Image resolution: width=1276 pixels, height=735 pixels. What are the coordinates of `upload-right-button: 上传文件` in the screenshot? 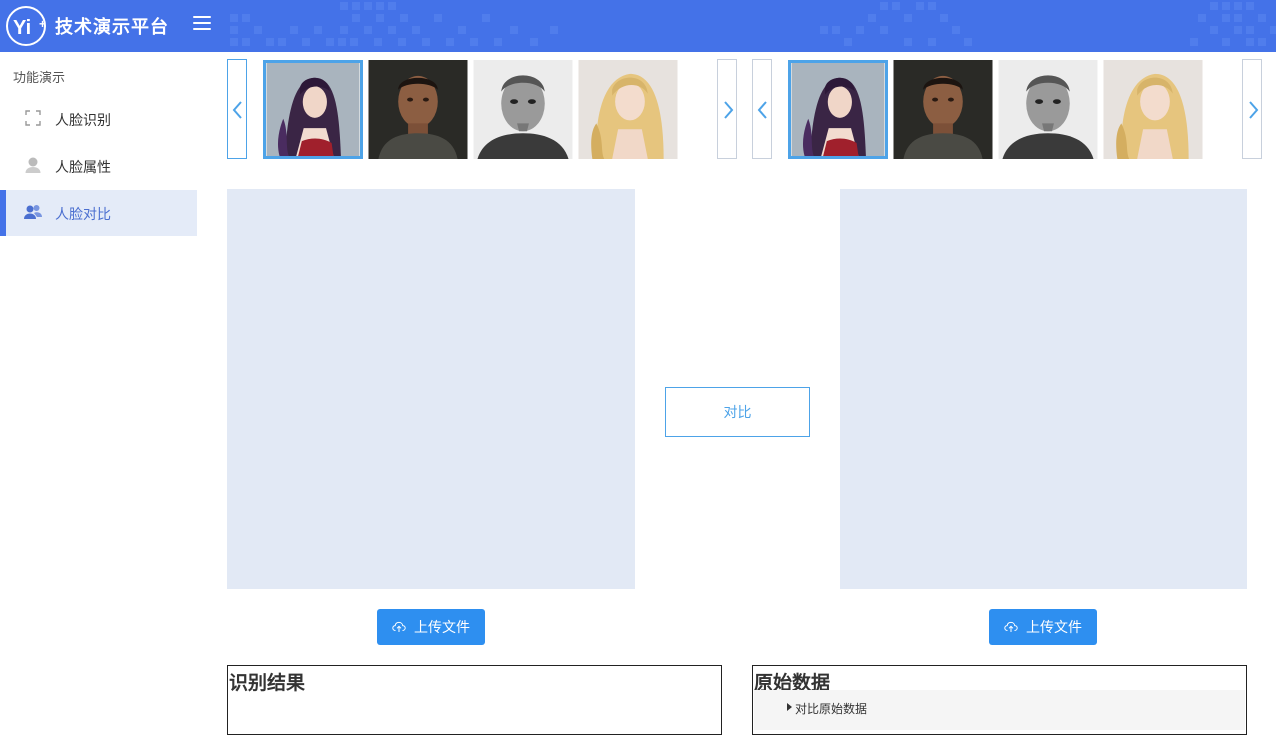 It's located at (1043, 627).